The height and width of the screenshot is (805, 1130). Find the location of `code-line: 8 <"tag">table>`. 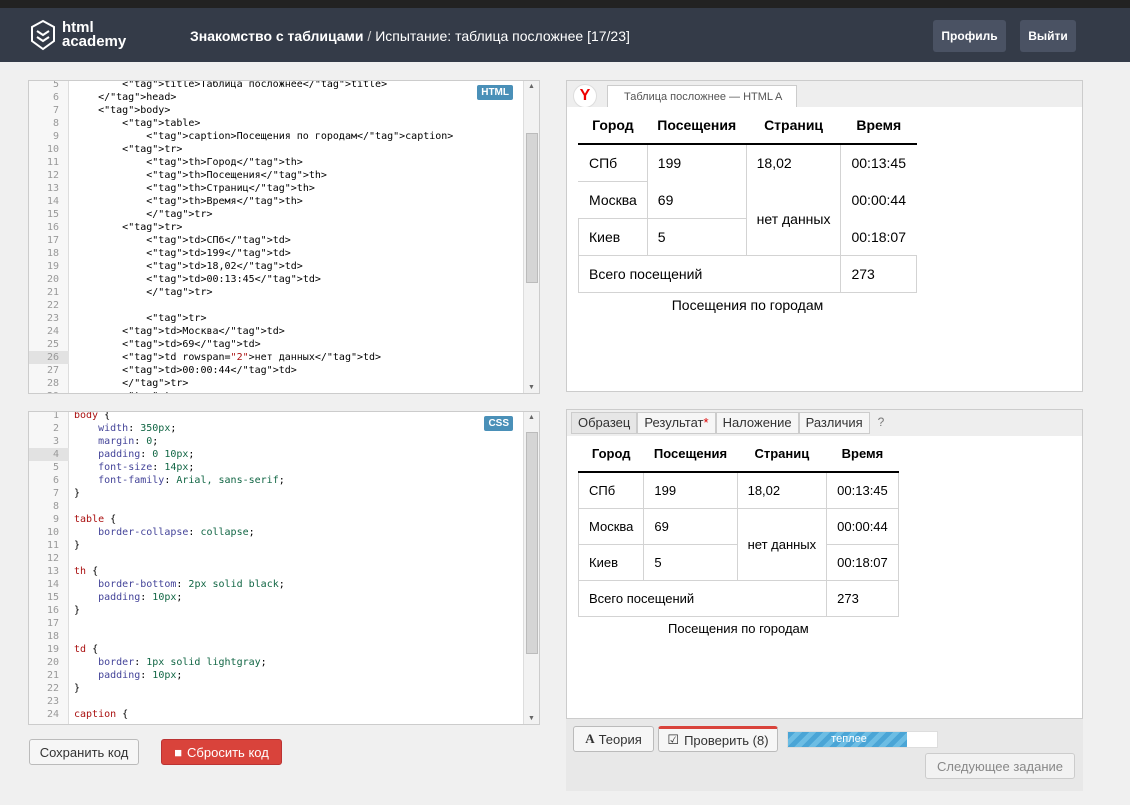

code-line: 8 <"tag">table> is located at coordinates (276, 123).